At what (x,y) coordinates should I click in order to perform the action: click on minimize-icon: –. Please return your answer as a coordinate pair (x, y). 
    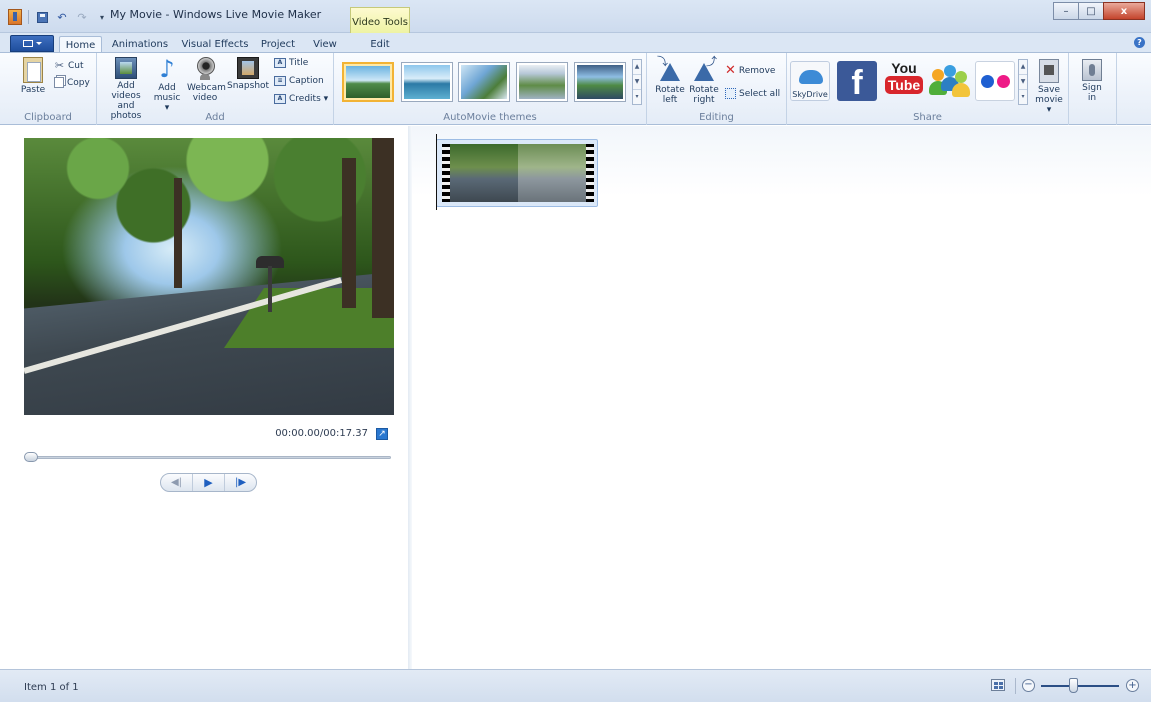
    Looking at the image, I should click on (1066, 11).